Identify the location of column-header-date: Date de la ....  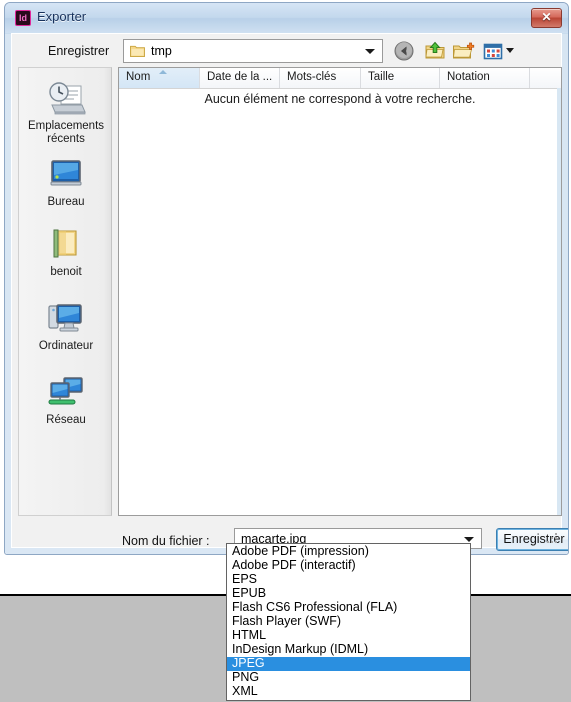
(240, 78).